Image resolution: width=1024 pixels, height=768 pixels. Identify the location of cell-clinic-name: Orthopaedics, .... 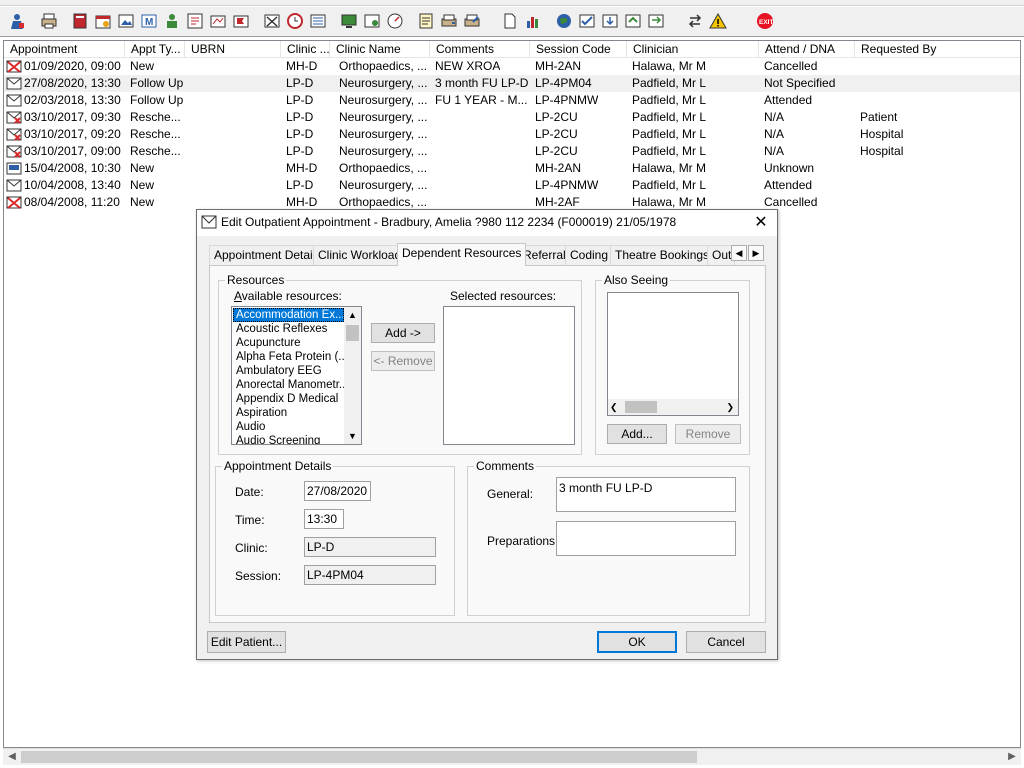
(383, 168).